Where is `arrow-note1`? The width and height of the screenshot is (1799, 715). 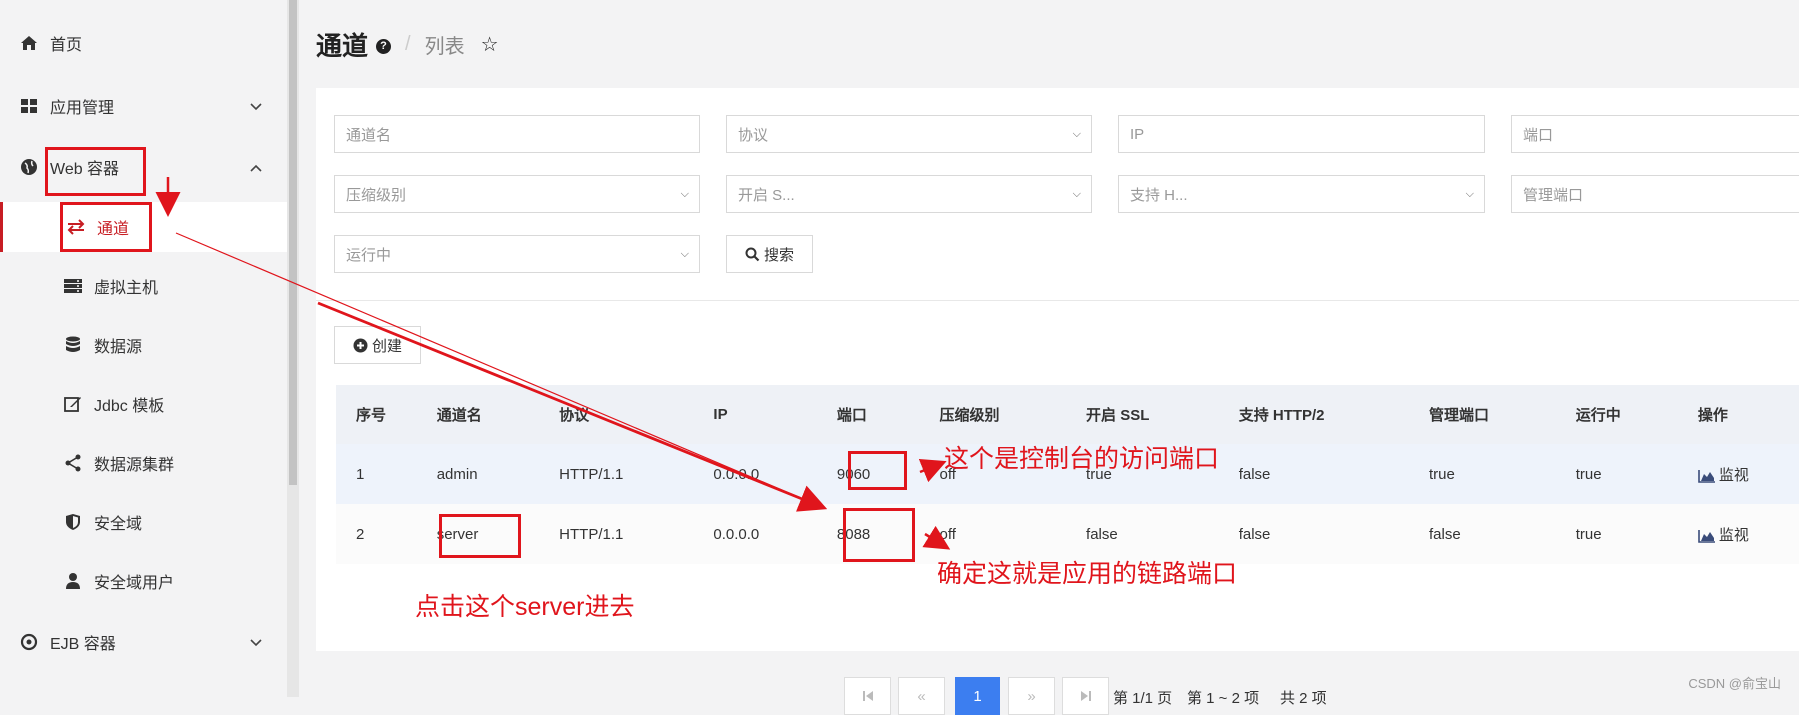
arrow-note1 is located at coordinates (932, 471).